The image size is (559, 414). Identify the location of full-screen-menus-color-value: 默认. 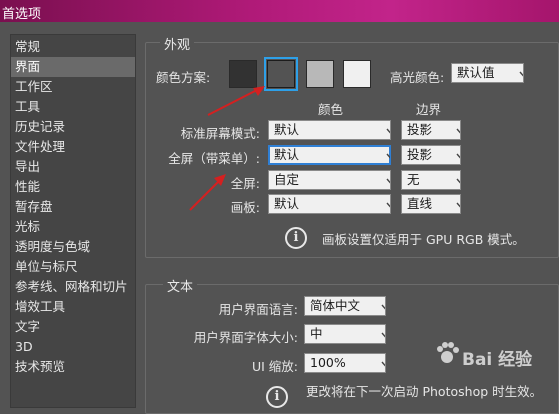
(287, 154).